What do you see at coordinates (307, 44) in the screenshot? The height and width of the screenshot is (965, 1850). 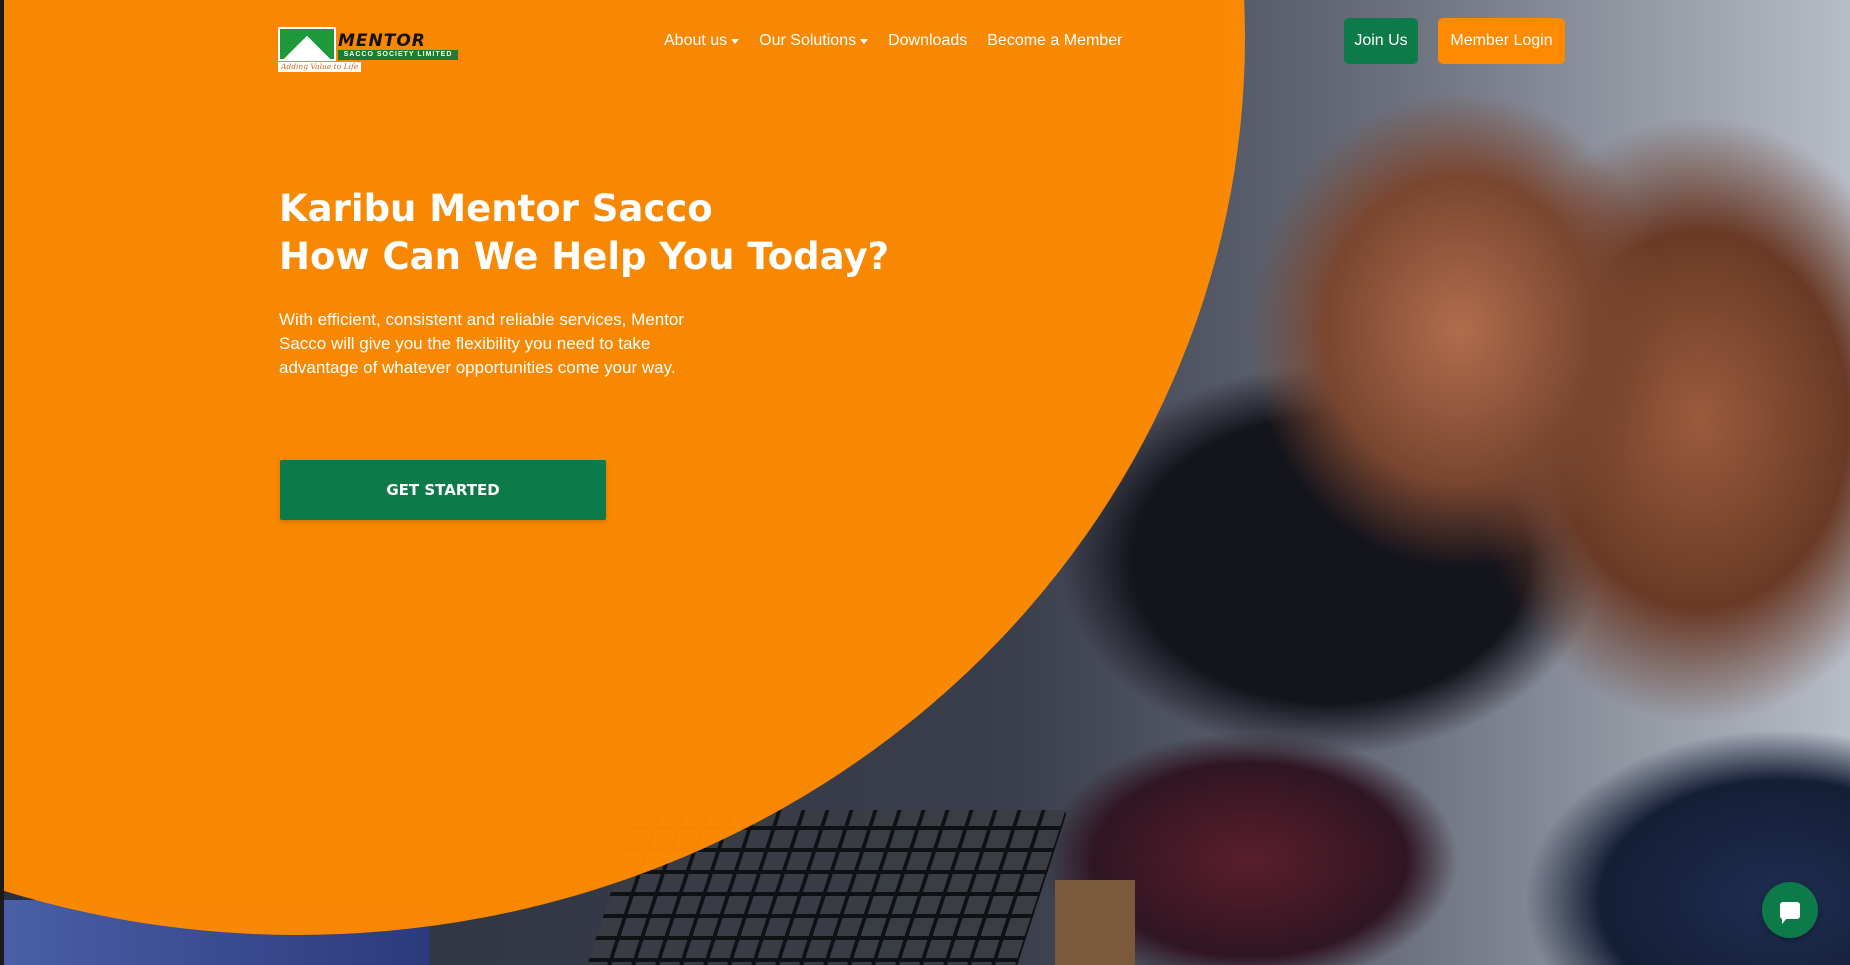 I see `logo-mark-icon` at bounding box center [307, 44].